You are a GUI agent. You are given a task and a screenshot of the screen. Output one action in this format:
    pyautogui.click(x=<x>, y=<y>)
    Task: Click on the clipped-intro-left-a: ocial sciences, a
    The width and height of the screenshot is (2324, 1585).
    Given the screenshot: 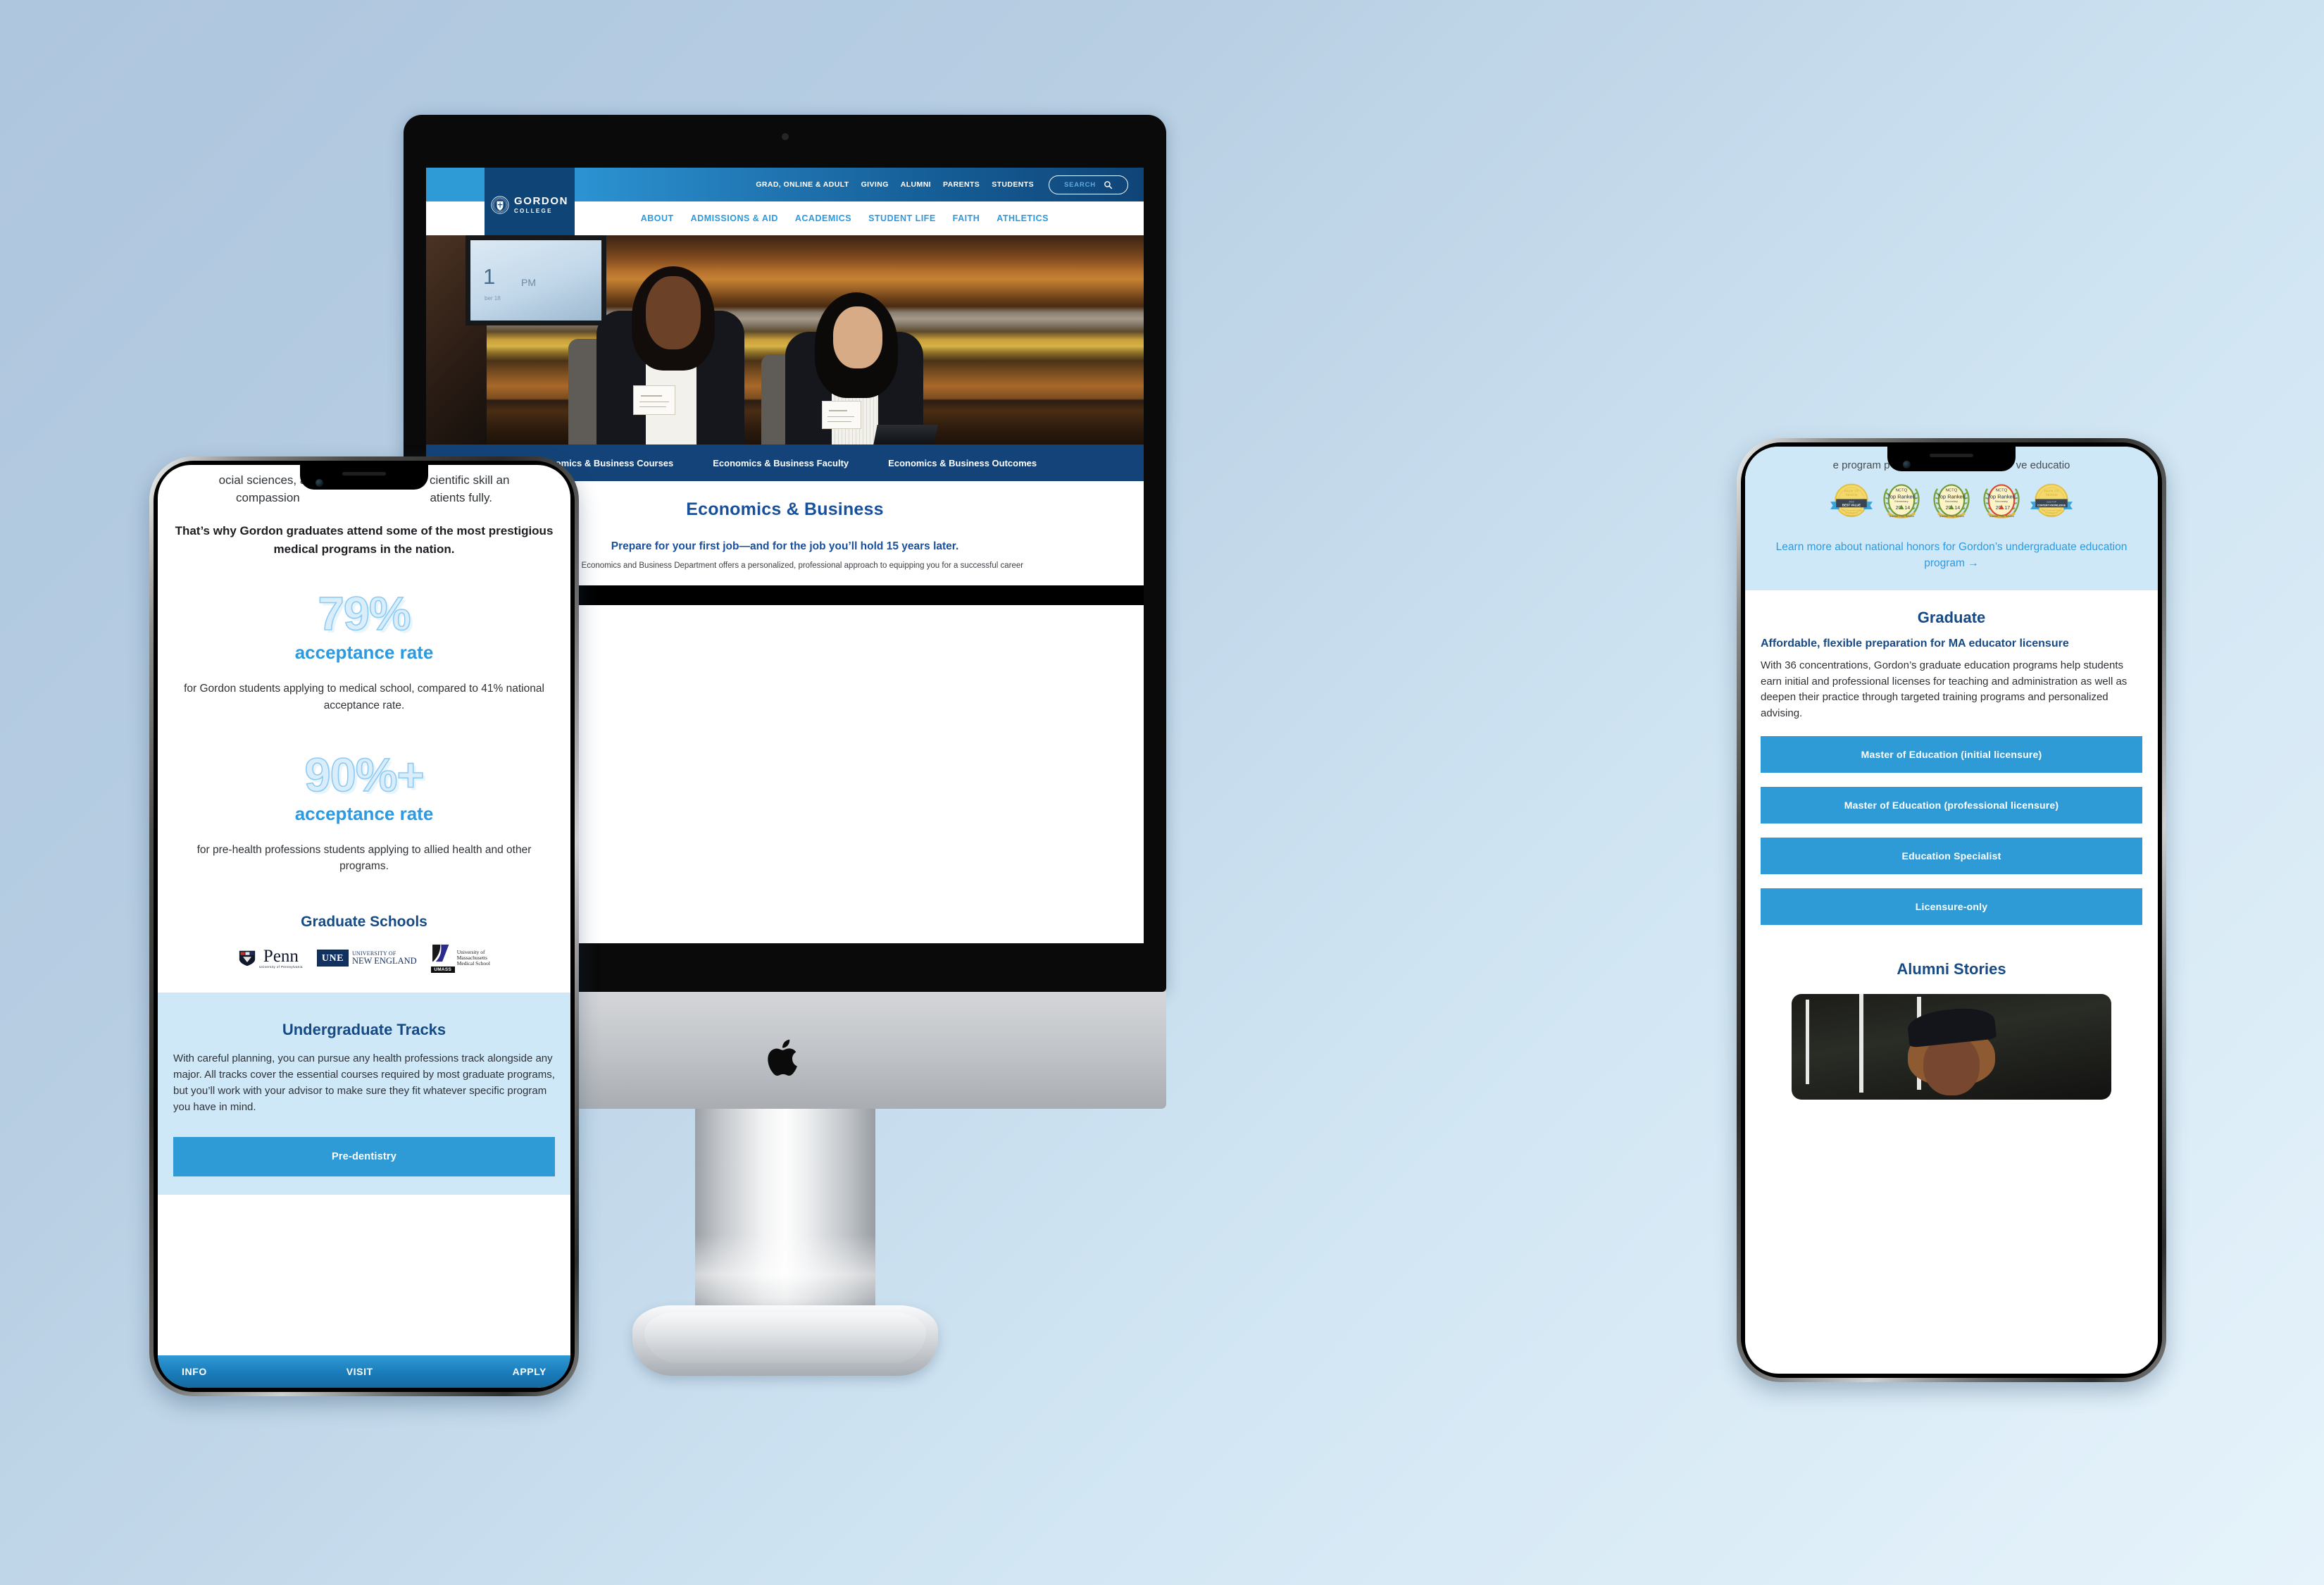 What is the action you would take?
    pyautogui.click(x=262, y=480)
    